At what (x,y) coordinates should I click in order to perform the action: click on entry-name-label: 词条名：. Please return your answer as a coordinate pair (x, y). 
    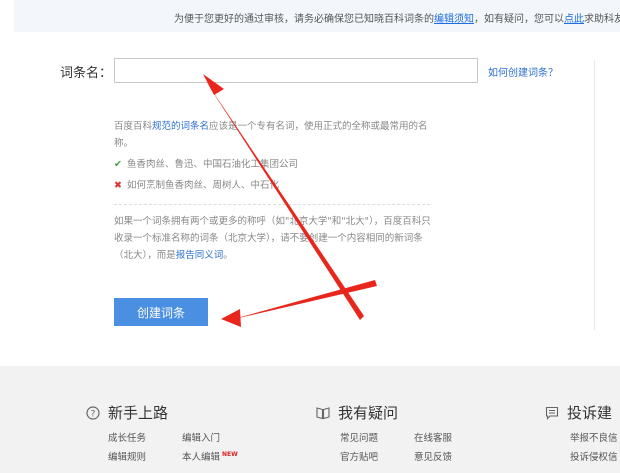
    Looking at the image, I should click on (86, 73).